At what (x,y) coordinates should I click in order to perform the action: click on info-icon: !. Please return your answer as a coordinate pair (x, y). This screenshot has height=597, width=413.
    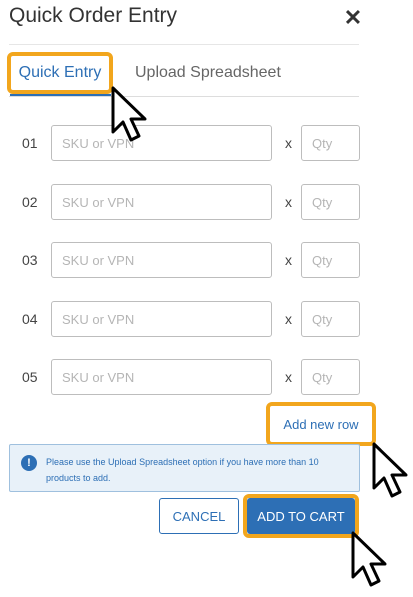
    Looking at the image, I should click on (29, 463).